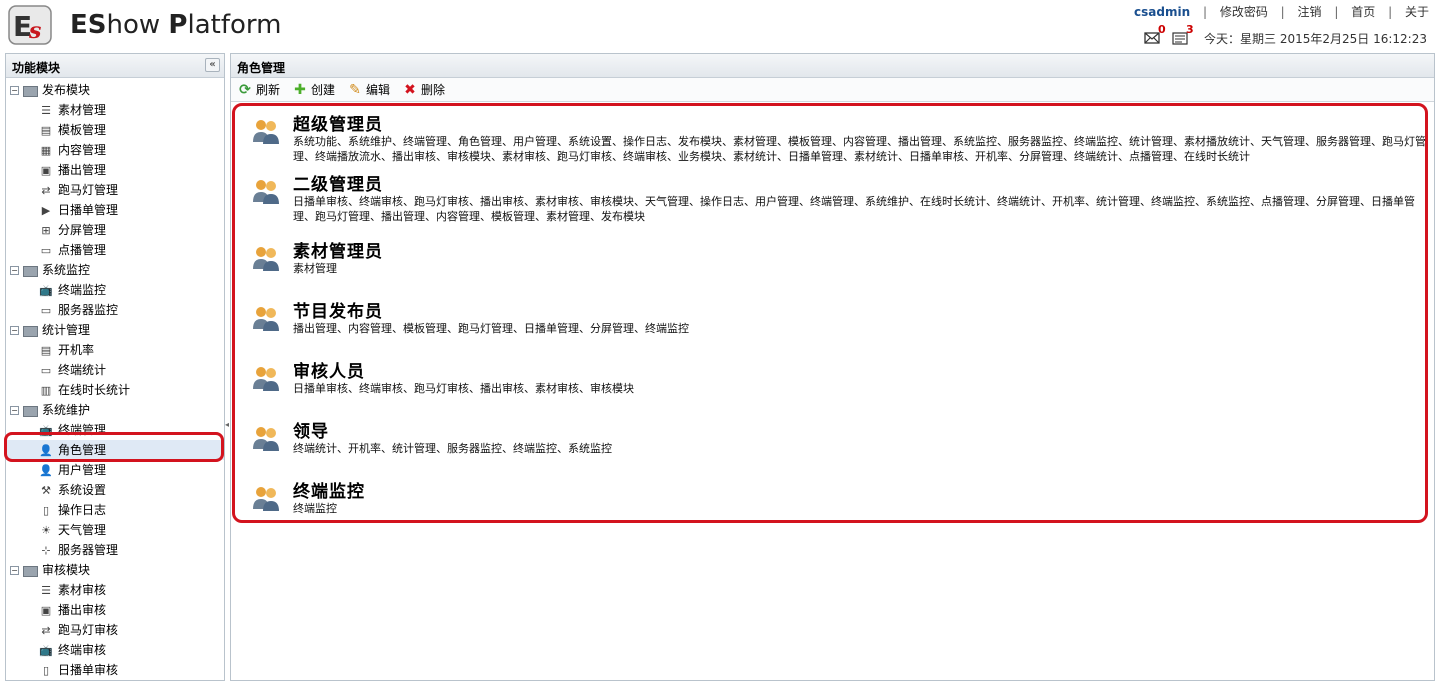  What do you see at coordinates (1190, 29) in the screenshot?
I see `message-count-badge: 3` at bounding box center [1190, 29].